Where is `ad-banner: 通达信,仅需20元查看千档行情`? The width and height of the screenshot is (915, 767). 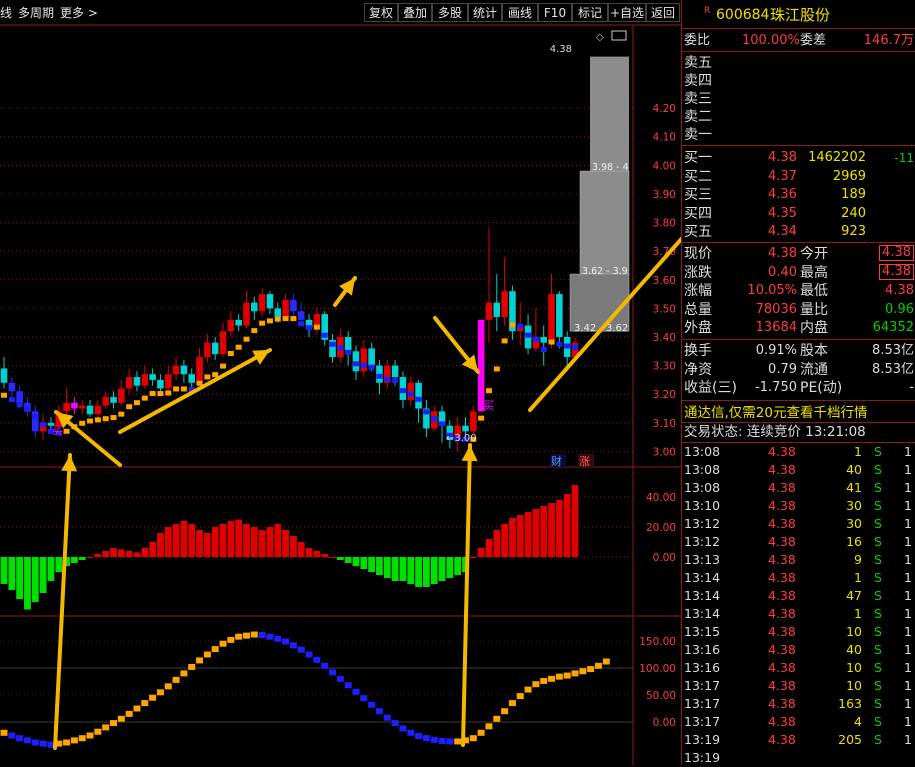 ad-banner: 通达信,仅需20元查看千档行情 is located at coordinates (798, 413).